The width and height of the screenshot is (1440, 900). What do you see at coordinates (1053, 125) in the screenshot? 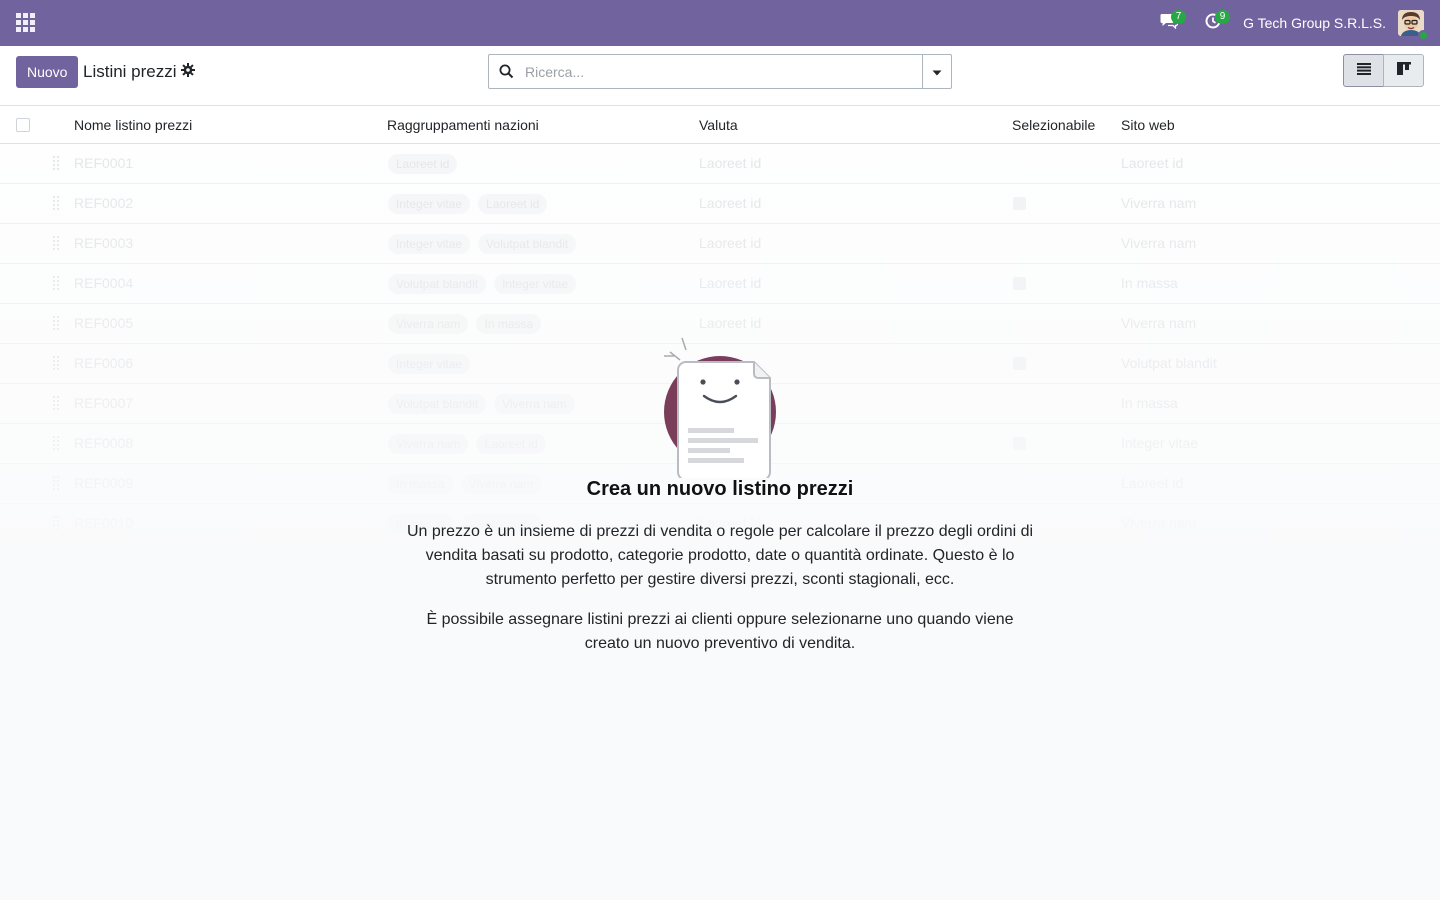
I see `column-header-selectable: Selezionabile` at bounding box center [1053, 125].